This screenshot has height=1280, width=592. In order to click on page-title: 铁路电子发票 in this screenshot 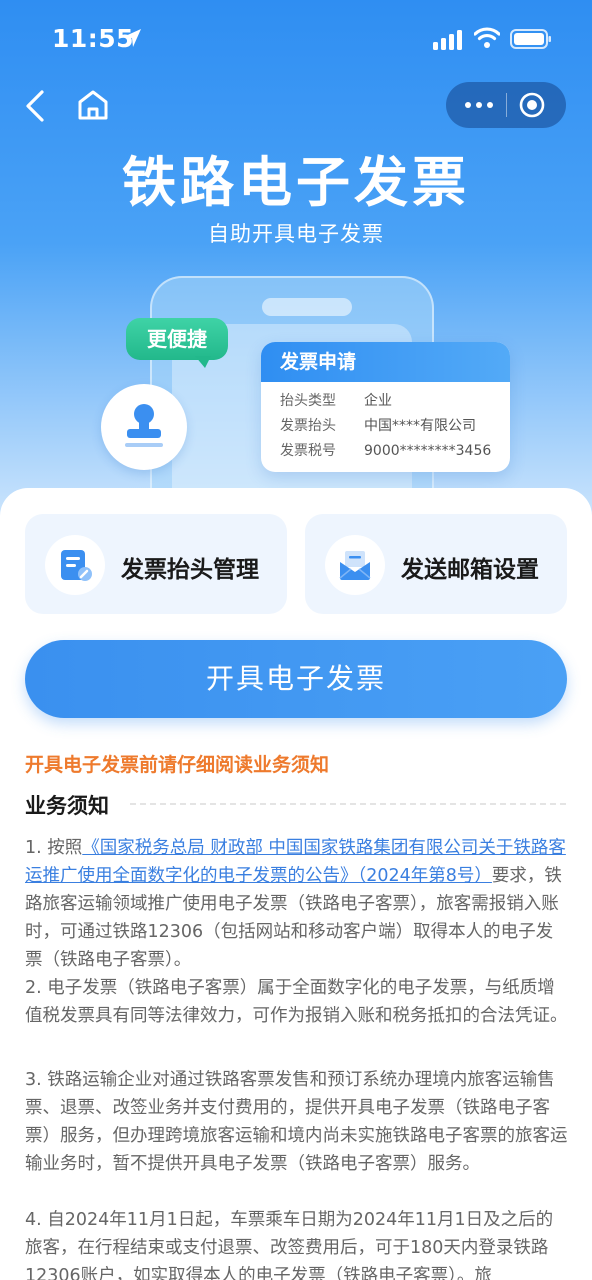, I will do `click(296, 182)`.